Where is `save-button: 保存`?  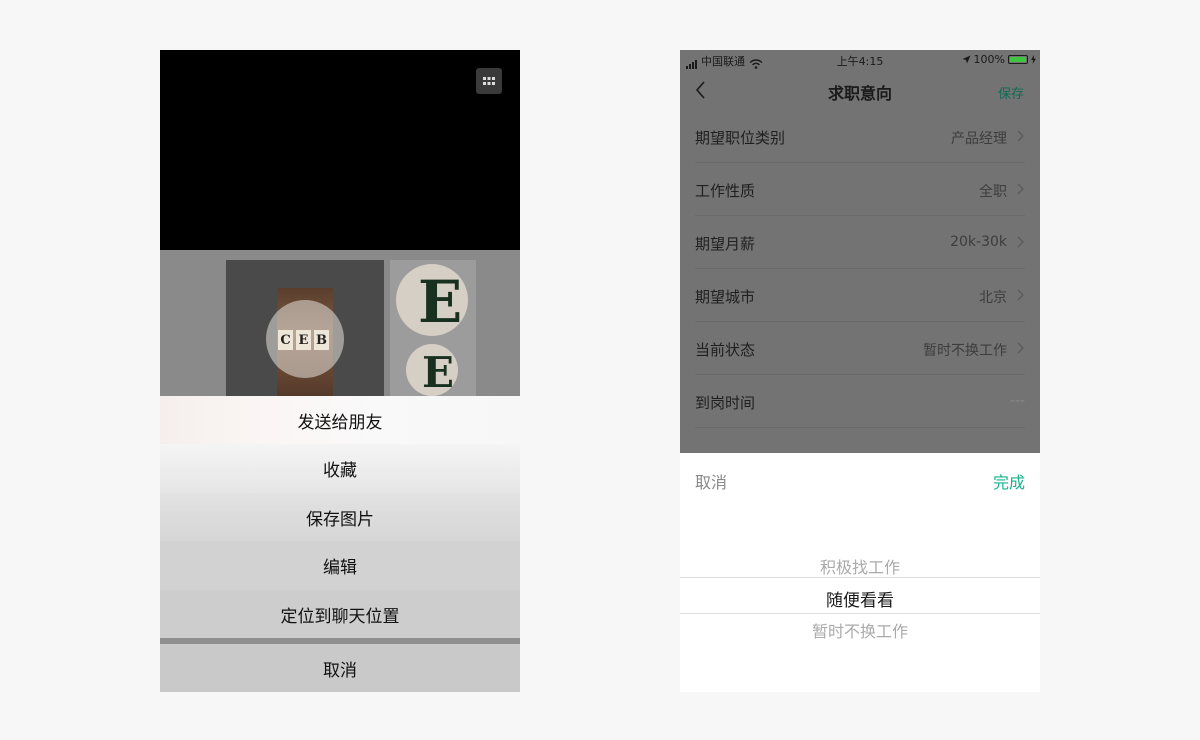
save-button: 保存 is located at coordinates (1011, 92).